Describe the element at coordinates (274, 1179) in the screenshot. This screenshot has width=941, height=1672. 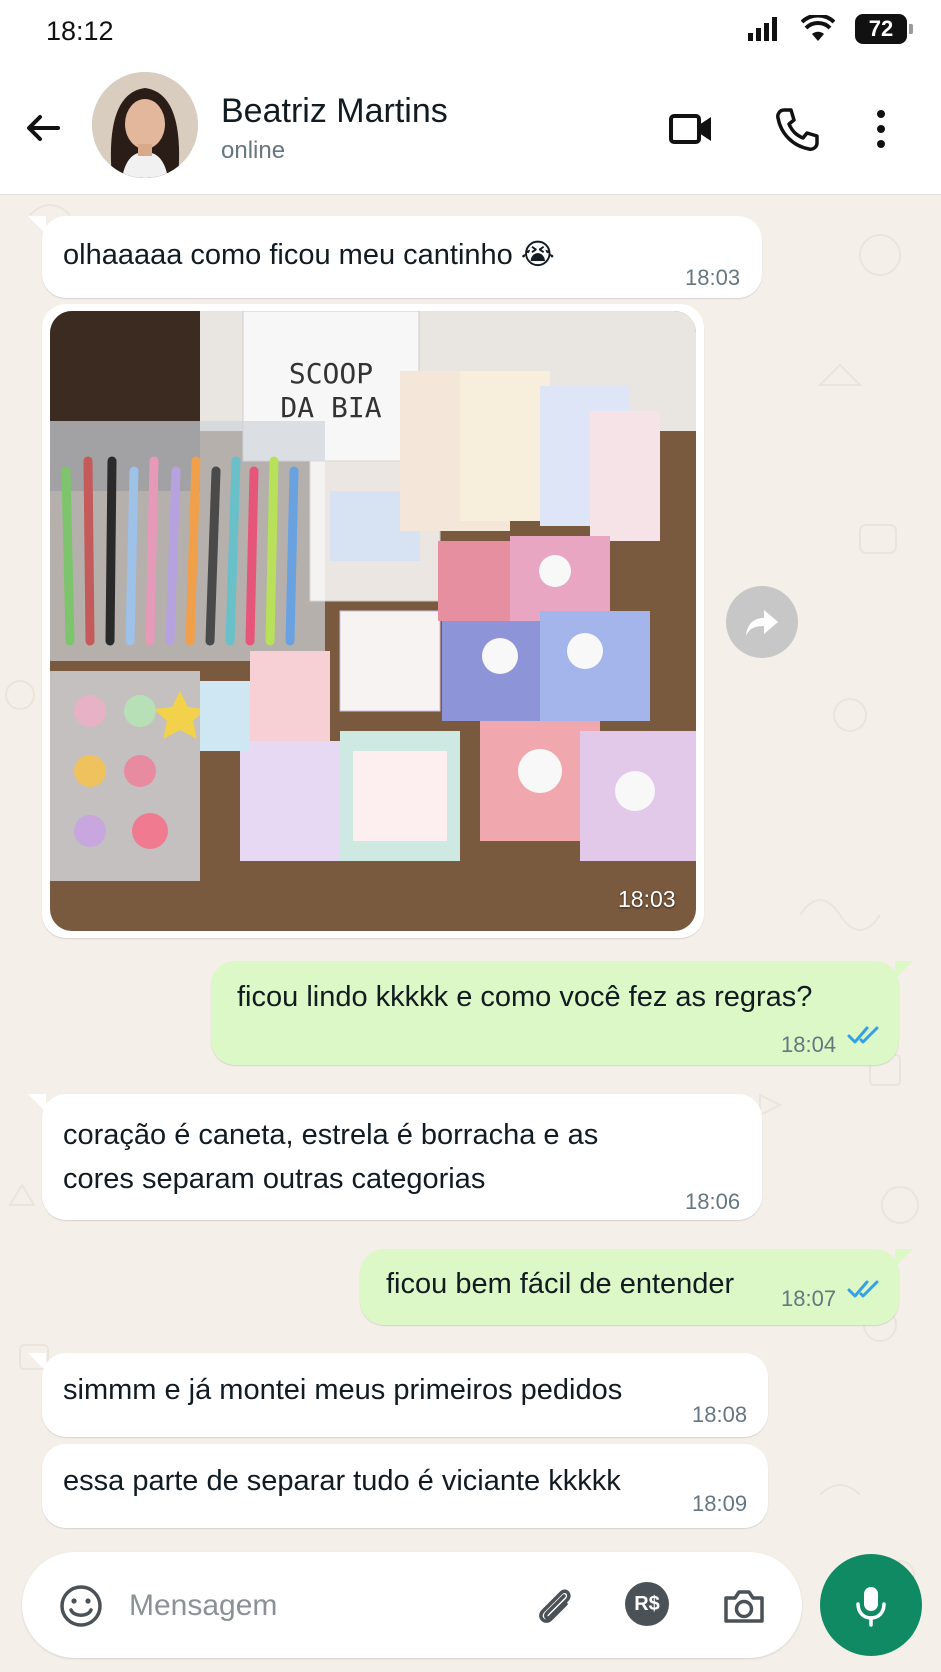
I see `message-text-line2: cores separam outras categorias` at that location.